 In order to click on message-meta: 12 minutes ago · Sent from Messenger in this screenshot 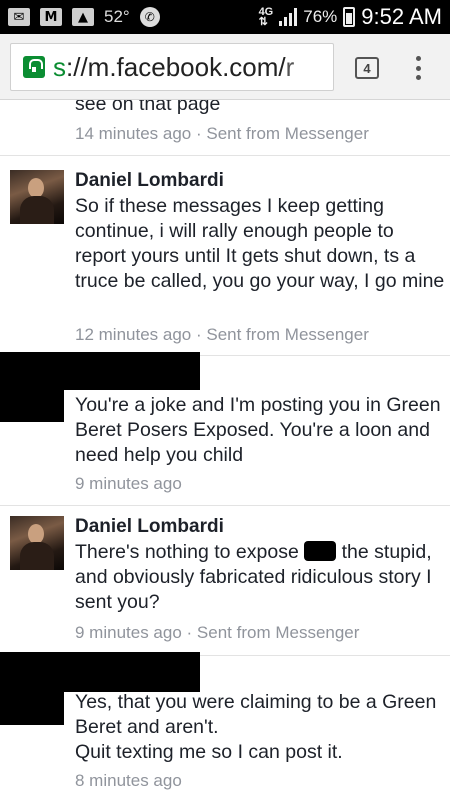, I will do `click(222, 334)`.